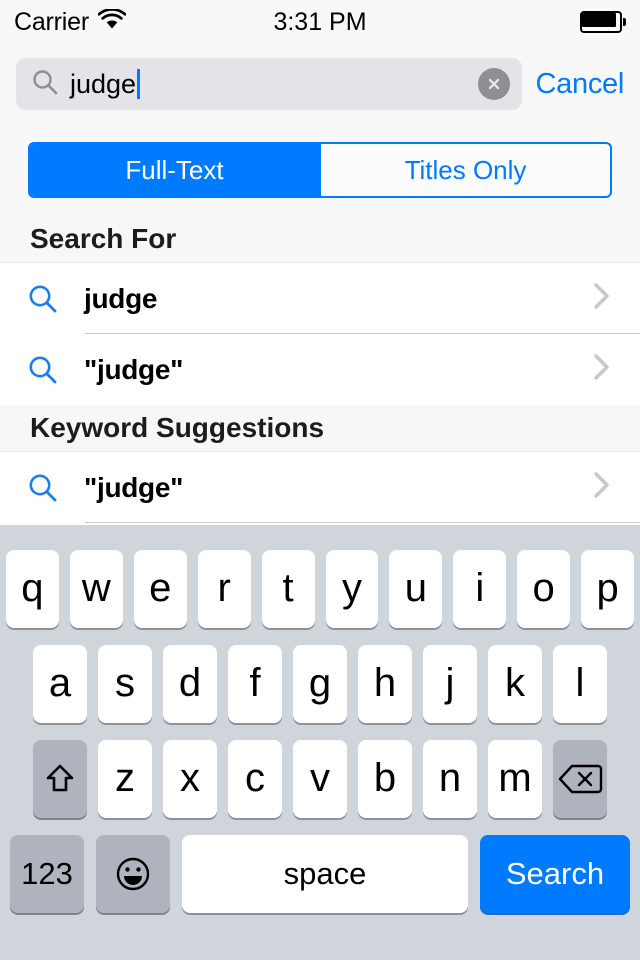 The image size is (640, 960). I want to click on key-s: s, so click(125, 683).